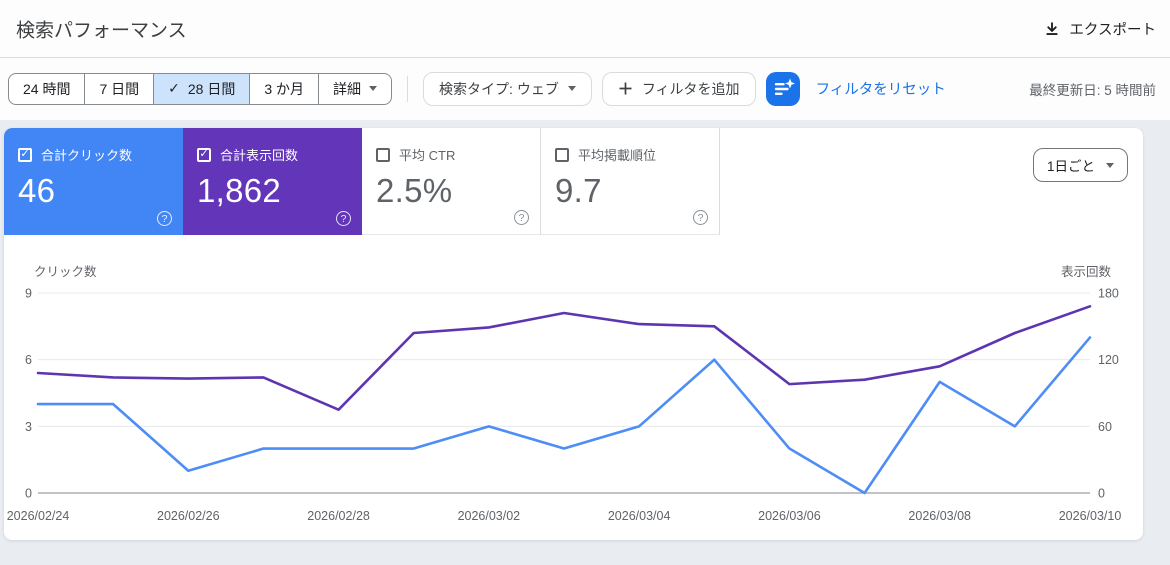 The width and height of the screenshot is (1170, 565). I want to click on download-icon, so click(1052, 28).